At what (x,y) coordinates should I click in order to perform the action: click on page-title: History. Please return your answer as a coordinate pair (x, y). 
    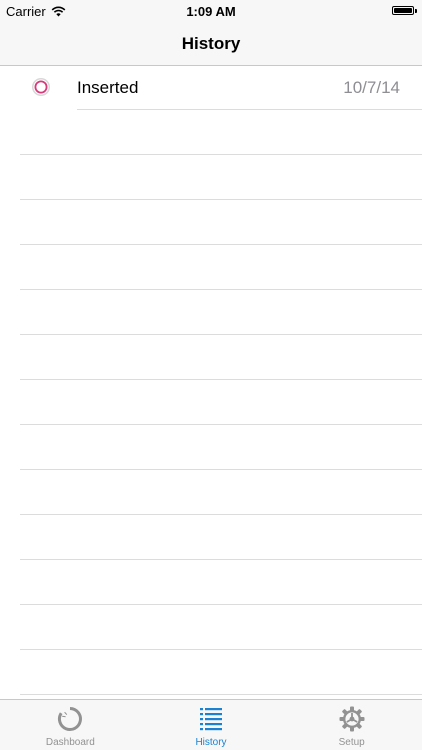
    Looking at the image, I should click on (211, 43).